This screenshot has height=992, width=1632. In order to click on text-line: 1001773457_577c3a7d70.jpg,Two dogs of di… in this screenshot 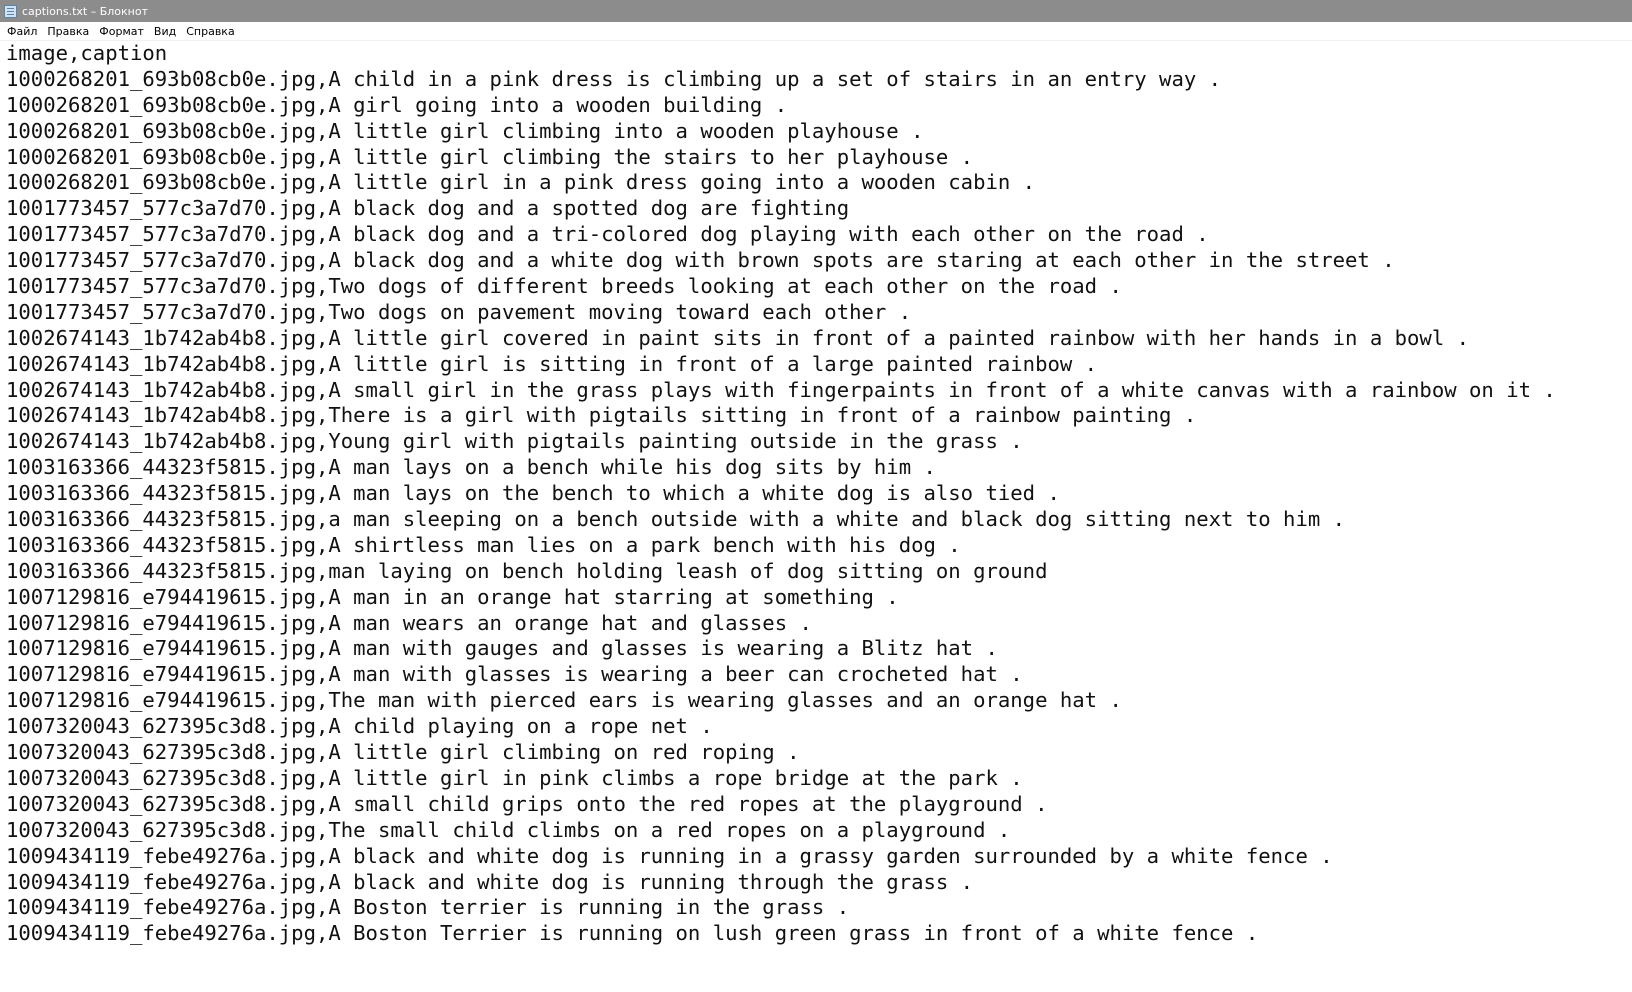, I will do `click(819, 287)`.